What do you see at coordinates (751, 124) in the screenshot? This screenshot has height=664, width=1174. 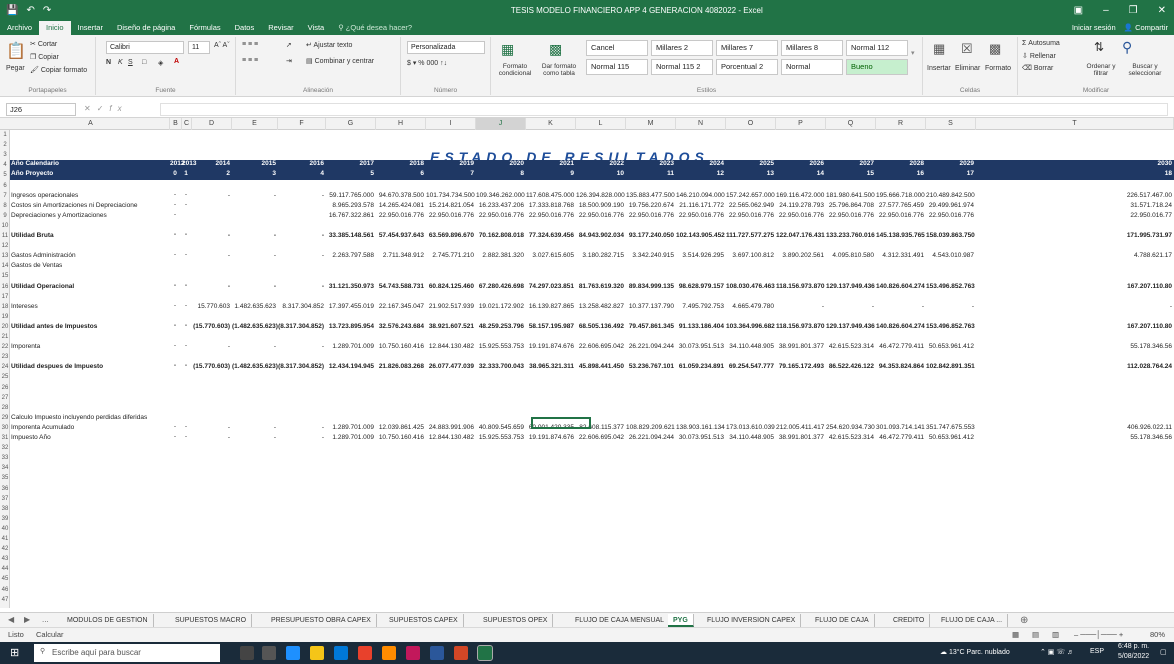 I see `column-header-o: O` at bounding box center [751, 124].